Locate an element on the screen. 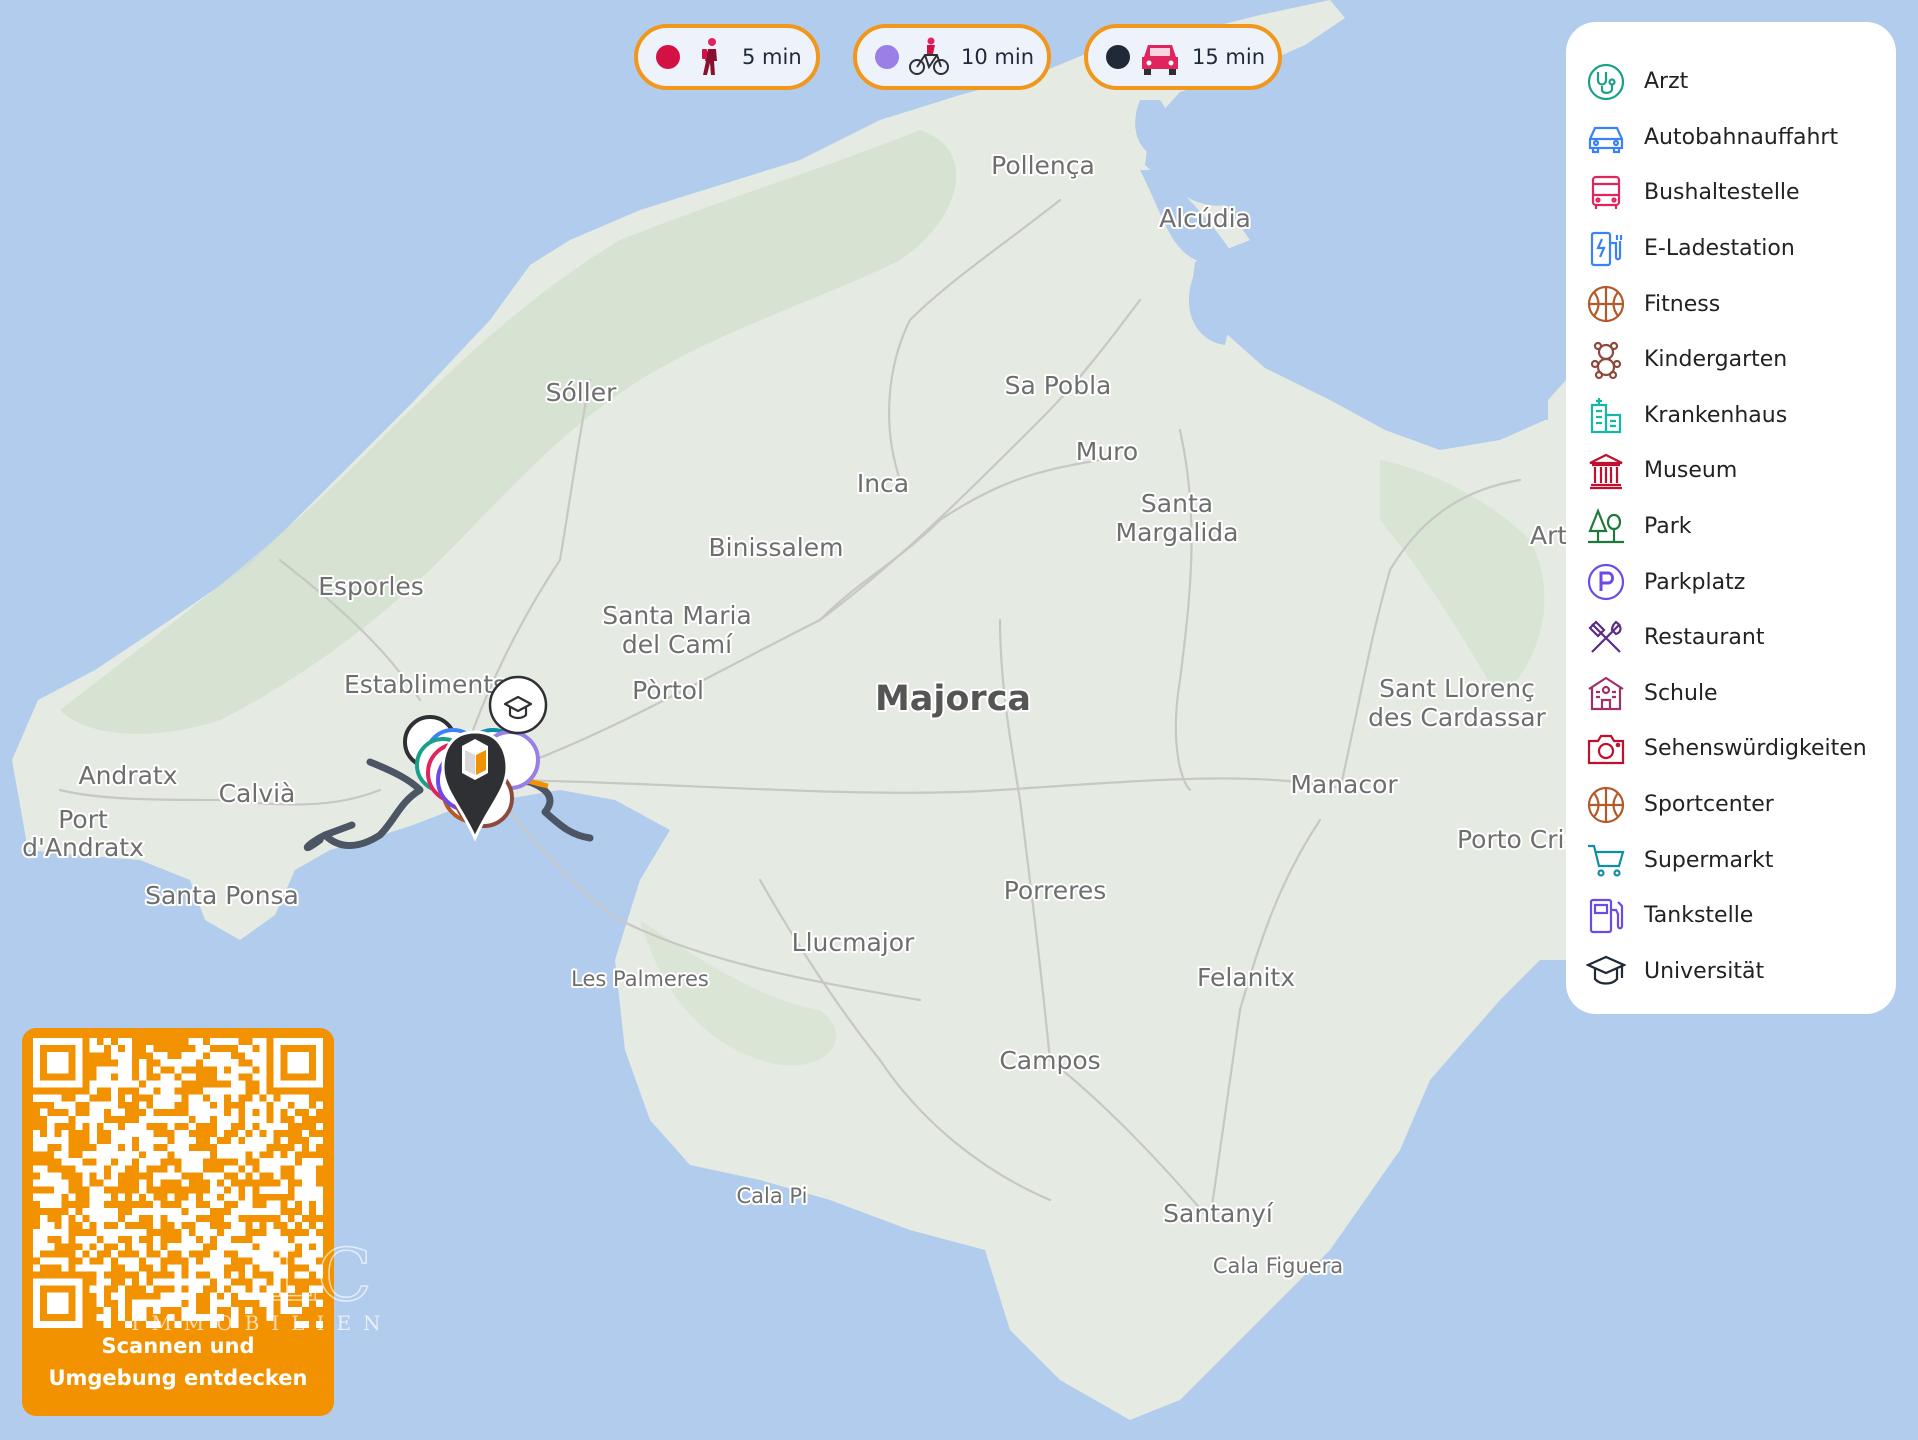  place-label: Sant Llorenç is located at coordinates (1457, 688).